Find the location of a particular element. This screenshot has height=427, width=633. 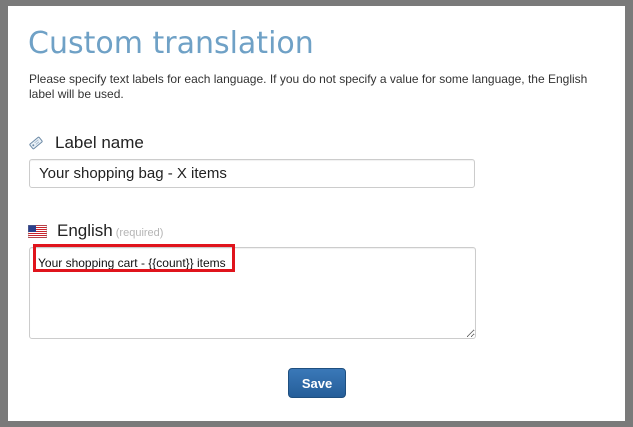

label-name-text: Label name is located at coordinates (99, 142).